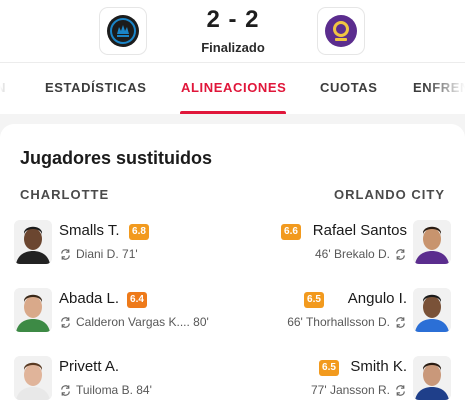  Describe the element at coordinates (338, 322) in the screenshot. I see `player-out-name: 66' Thorhallsson D.` at that location.